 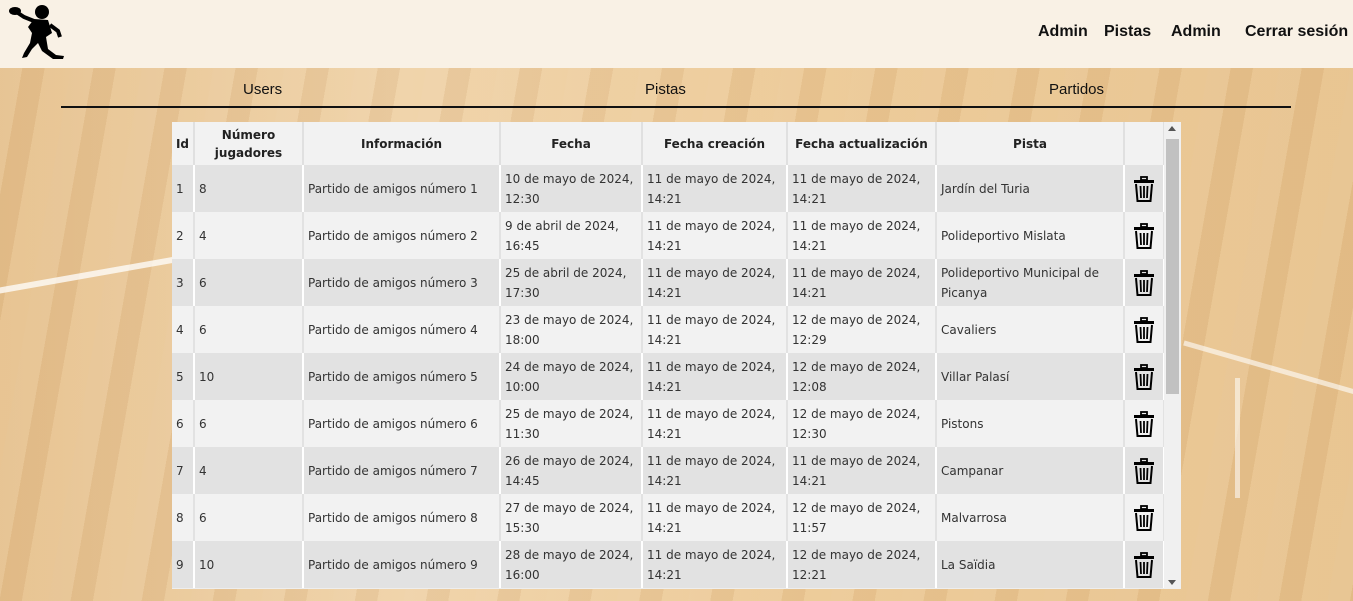 What do you see at coordinates (715, 143) in the screenshot?
I see `column-header-creacion: Fecha creación` at bounding box center [715, 143].